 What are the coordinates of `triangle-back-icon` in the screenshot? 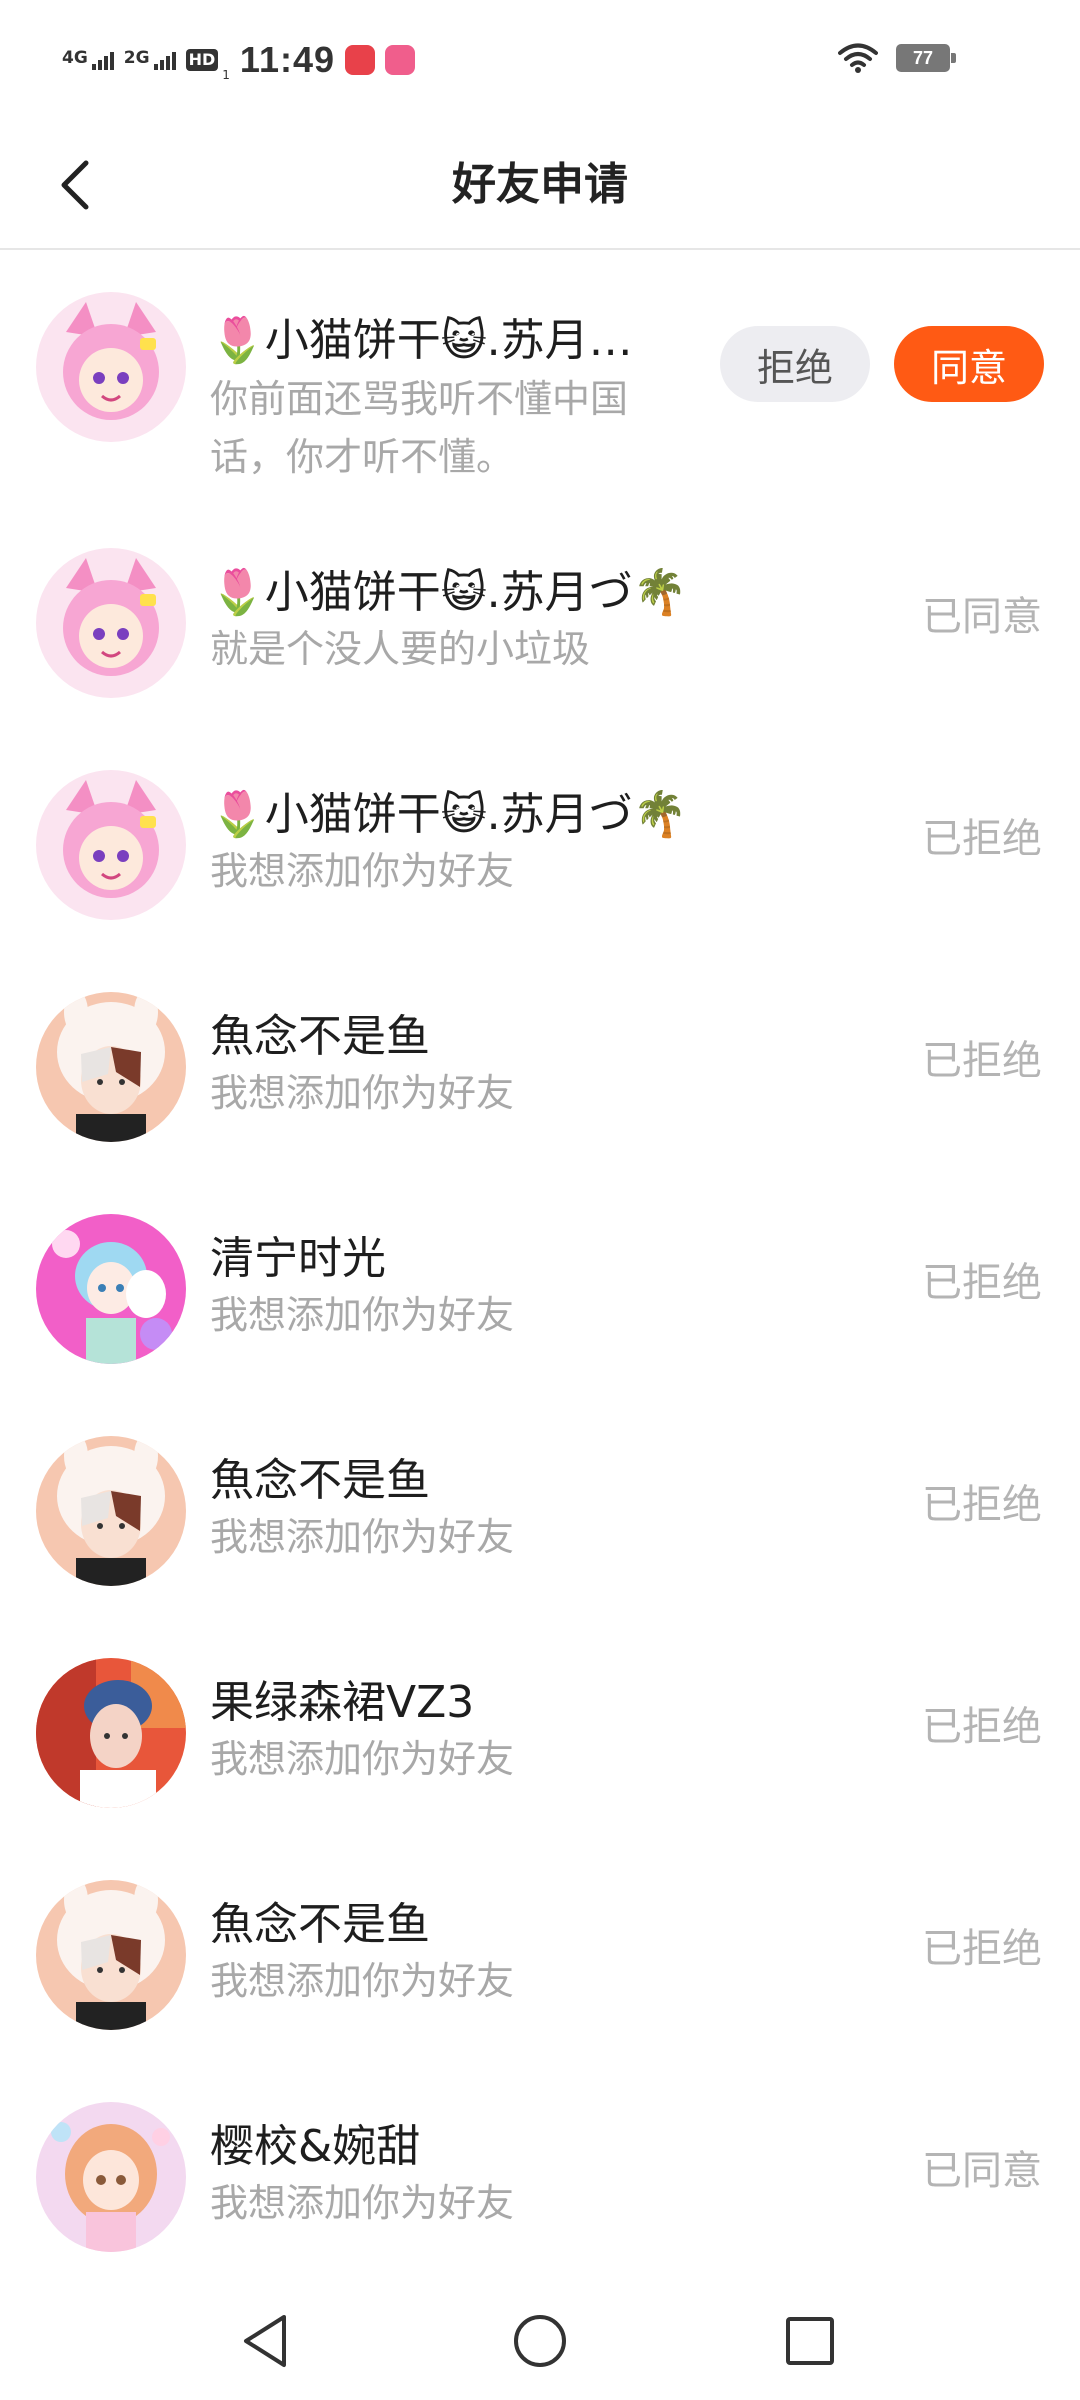 It's located at (265, 2341).